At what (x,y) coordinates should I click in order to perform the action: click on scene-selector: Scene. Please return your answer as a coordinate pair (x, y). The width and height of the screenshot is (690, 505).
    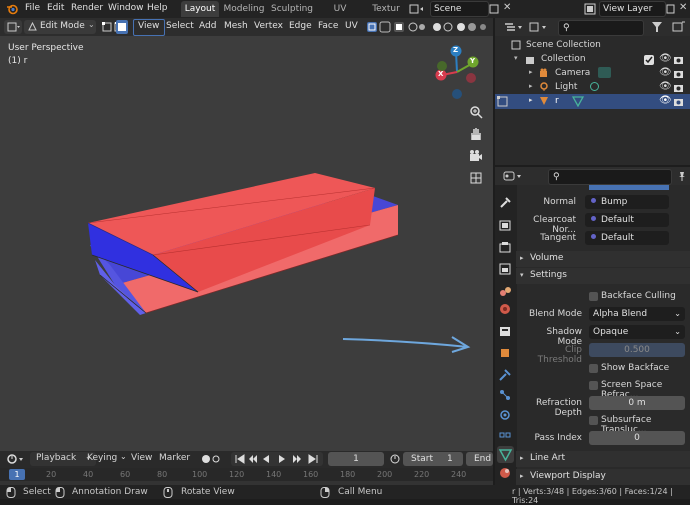
    Looking at the image, I should click on (459, 9).